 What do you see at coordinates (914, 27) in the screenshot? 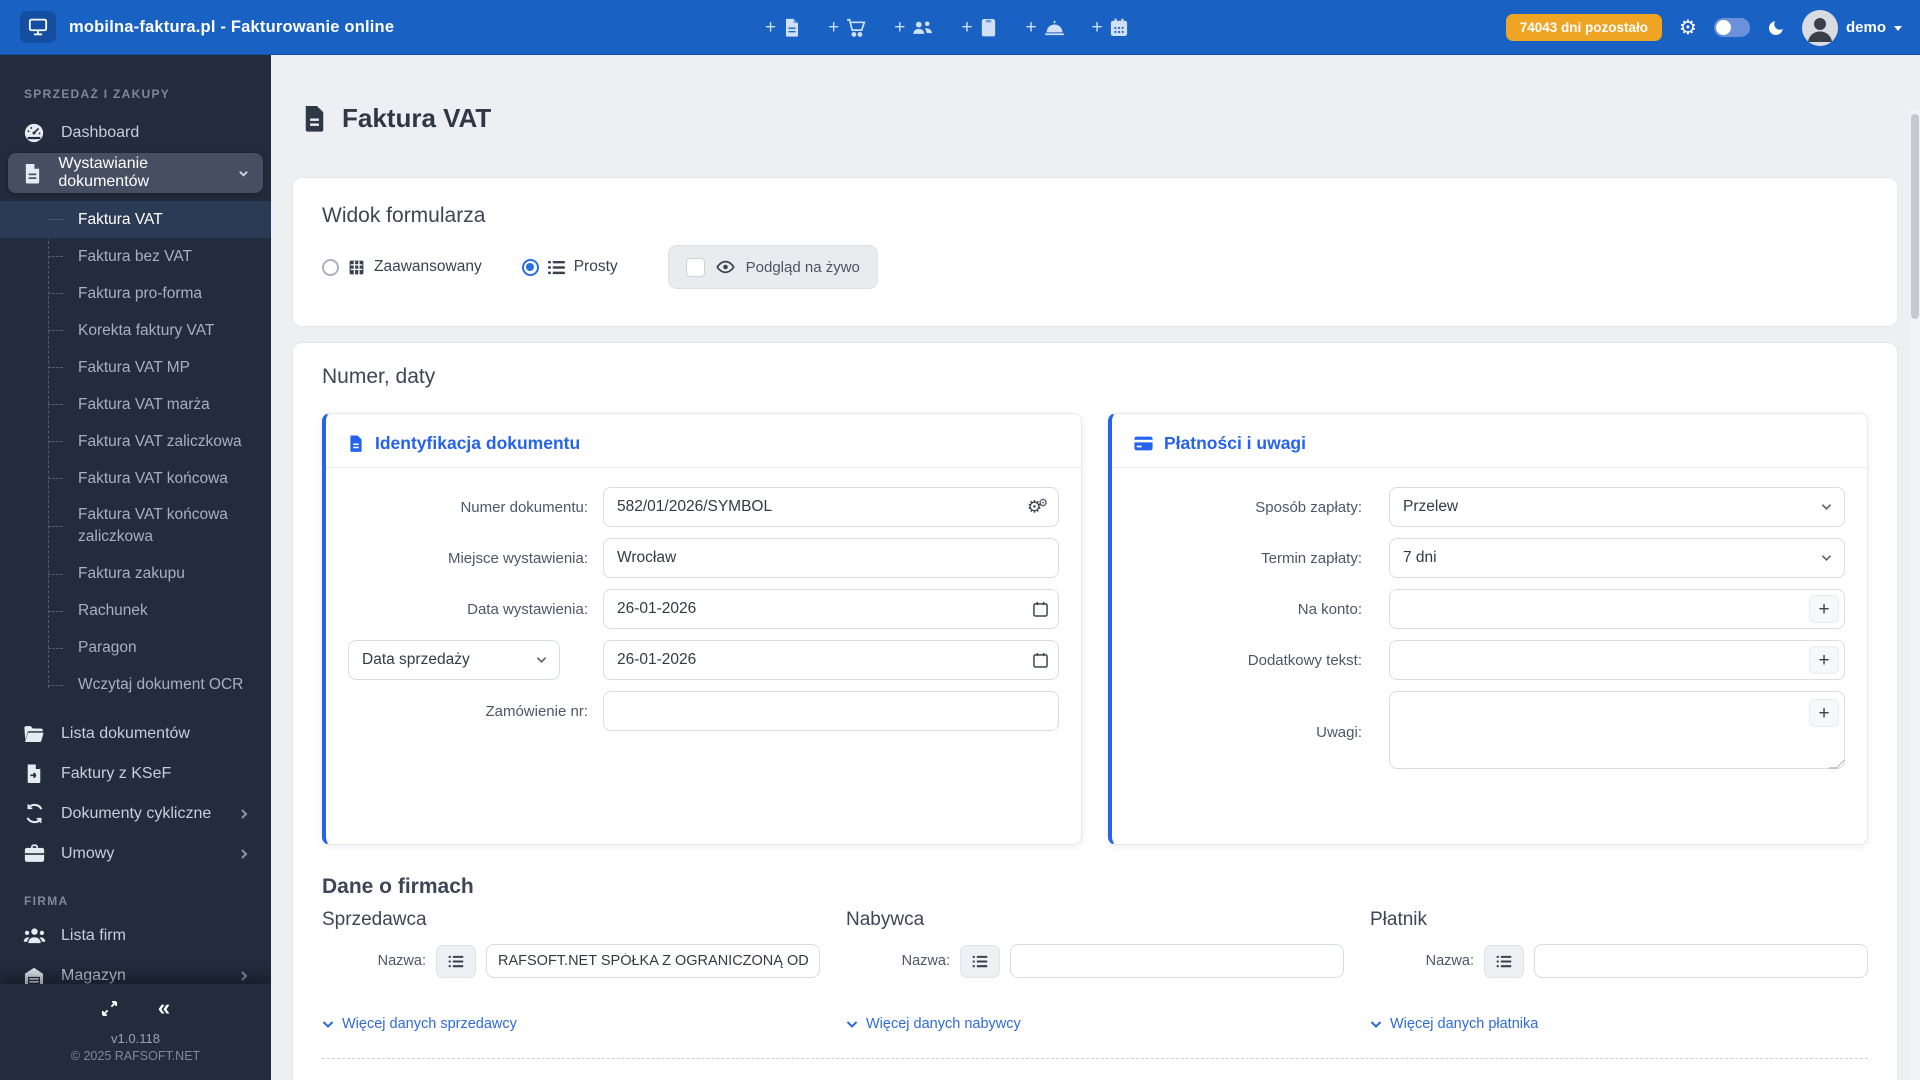
I see `add-contractor-button: +` at bounding box center [914, 27].